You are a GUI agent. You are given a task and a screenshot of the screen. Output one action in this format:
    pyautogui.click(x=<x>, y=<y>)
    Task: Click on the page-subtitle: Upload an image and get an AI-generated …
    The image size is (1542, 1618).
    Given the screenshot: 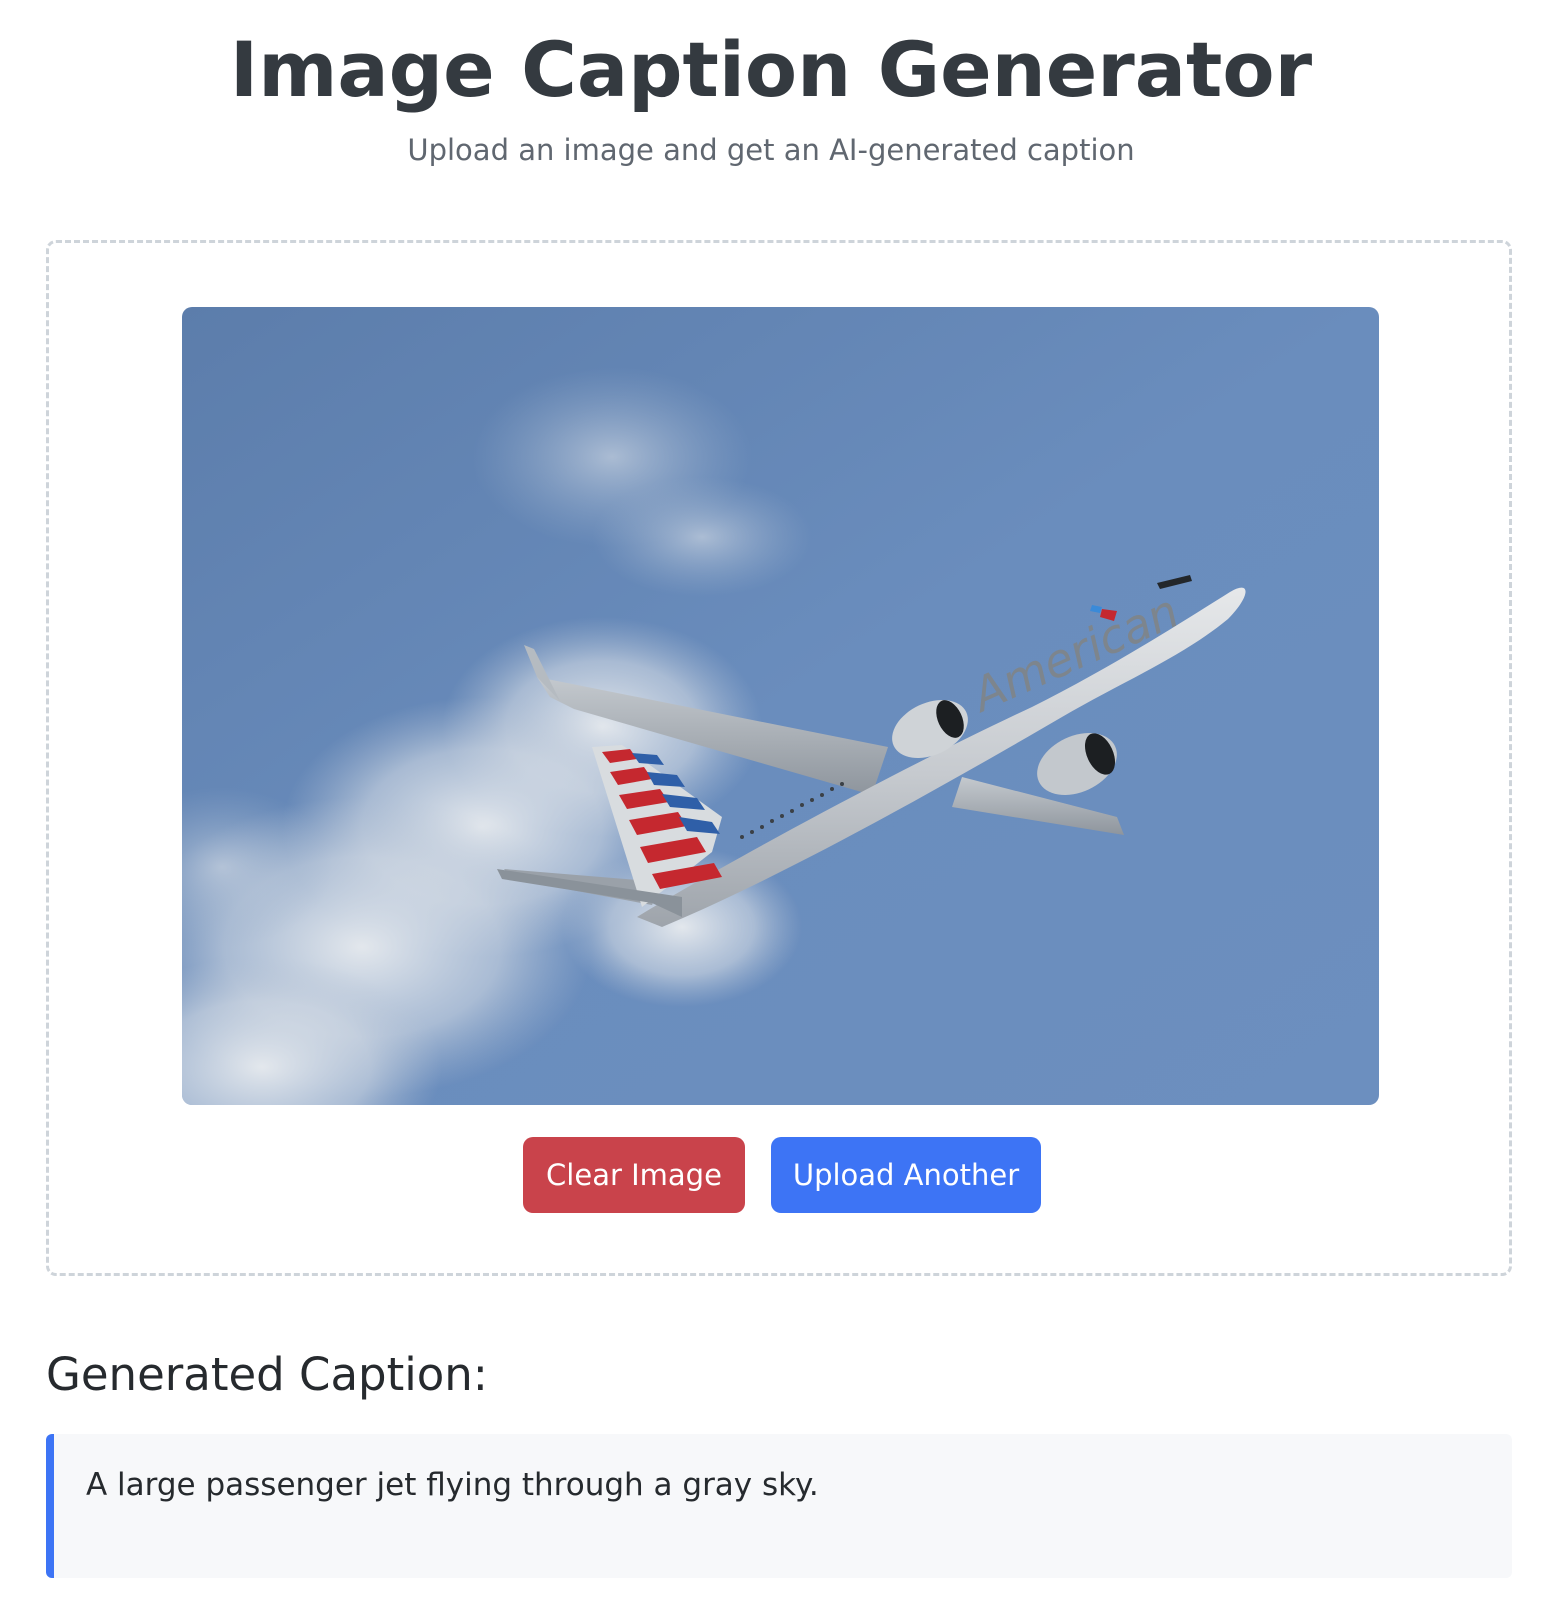 What is the action you would take?
    pyautogui.click(x=771, y=150)
    